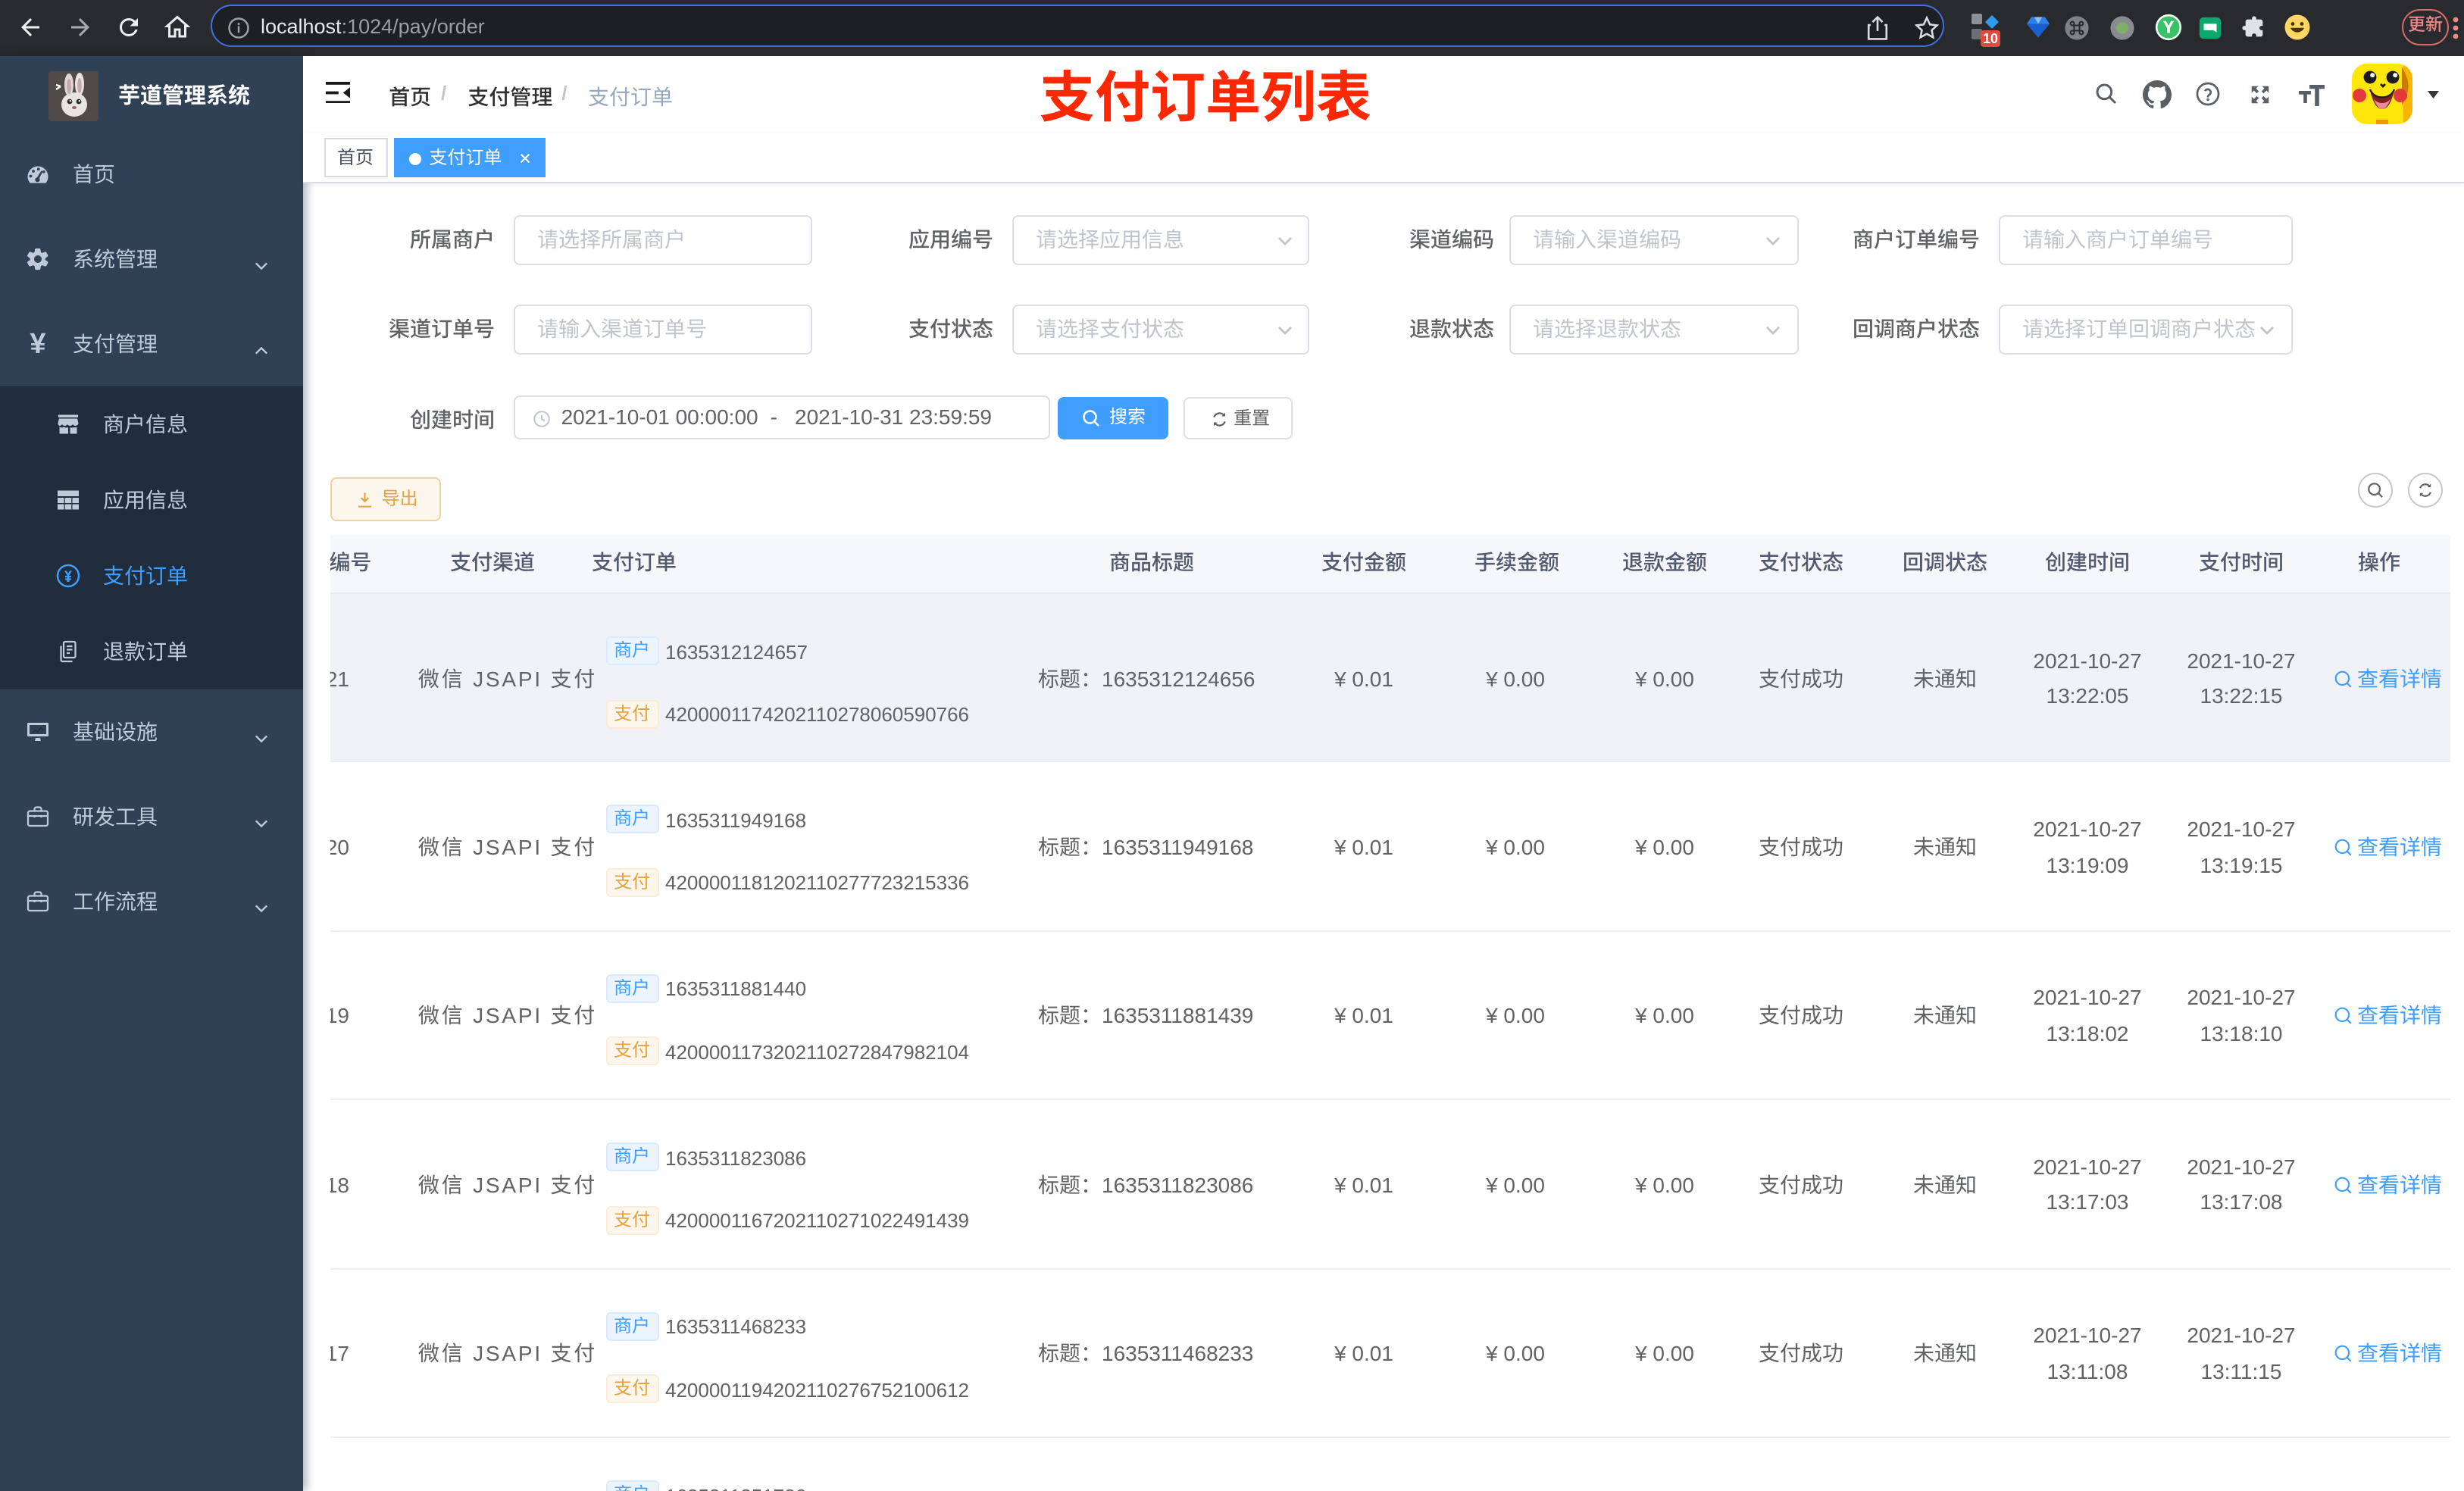  I want to click on svg-text: 10, so click(1990, 38).